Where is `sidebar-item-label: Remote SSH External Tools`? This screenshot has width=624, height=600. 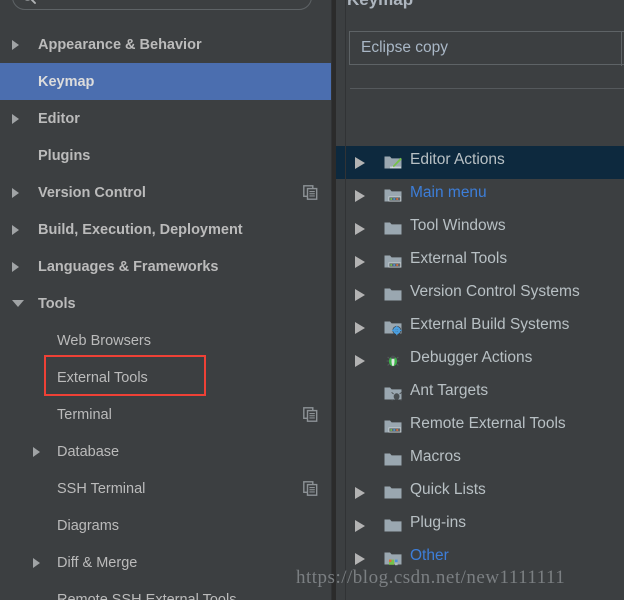
sidebar-item-label: Remote SSH External Tools is located at coordinates (147, 595).